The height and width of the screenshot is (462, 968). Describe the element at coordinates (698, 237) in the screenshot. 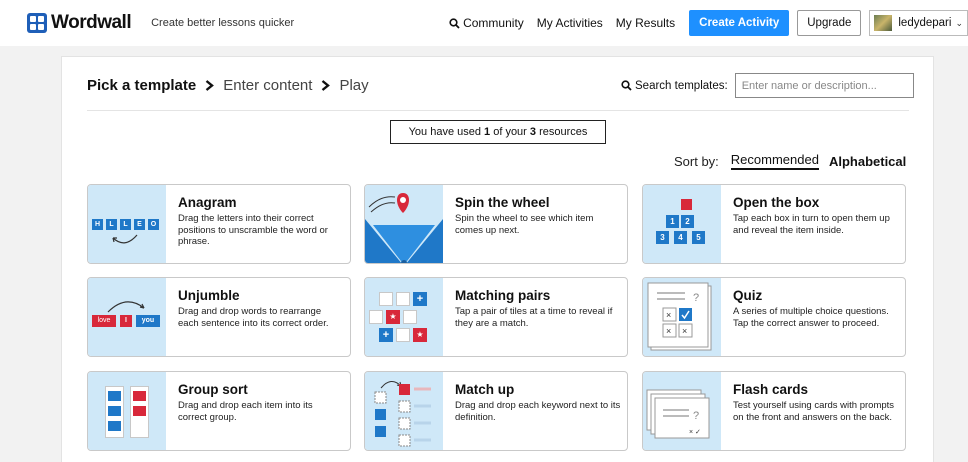

I see `number-box: 5` at that location.